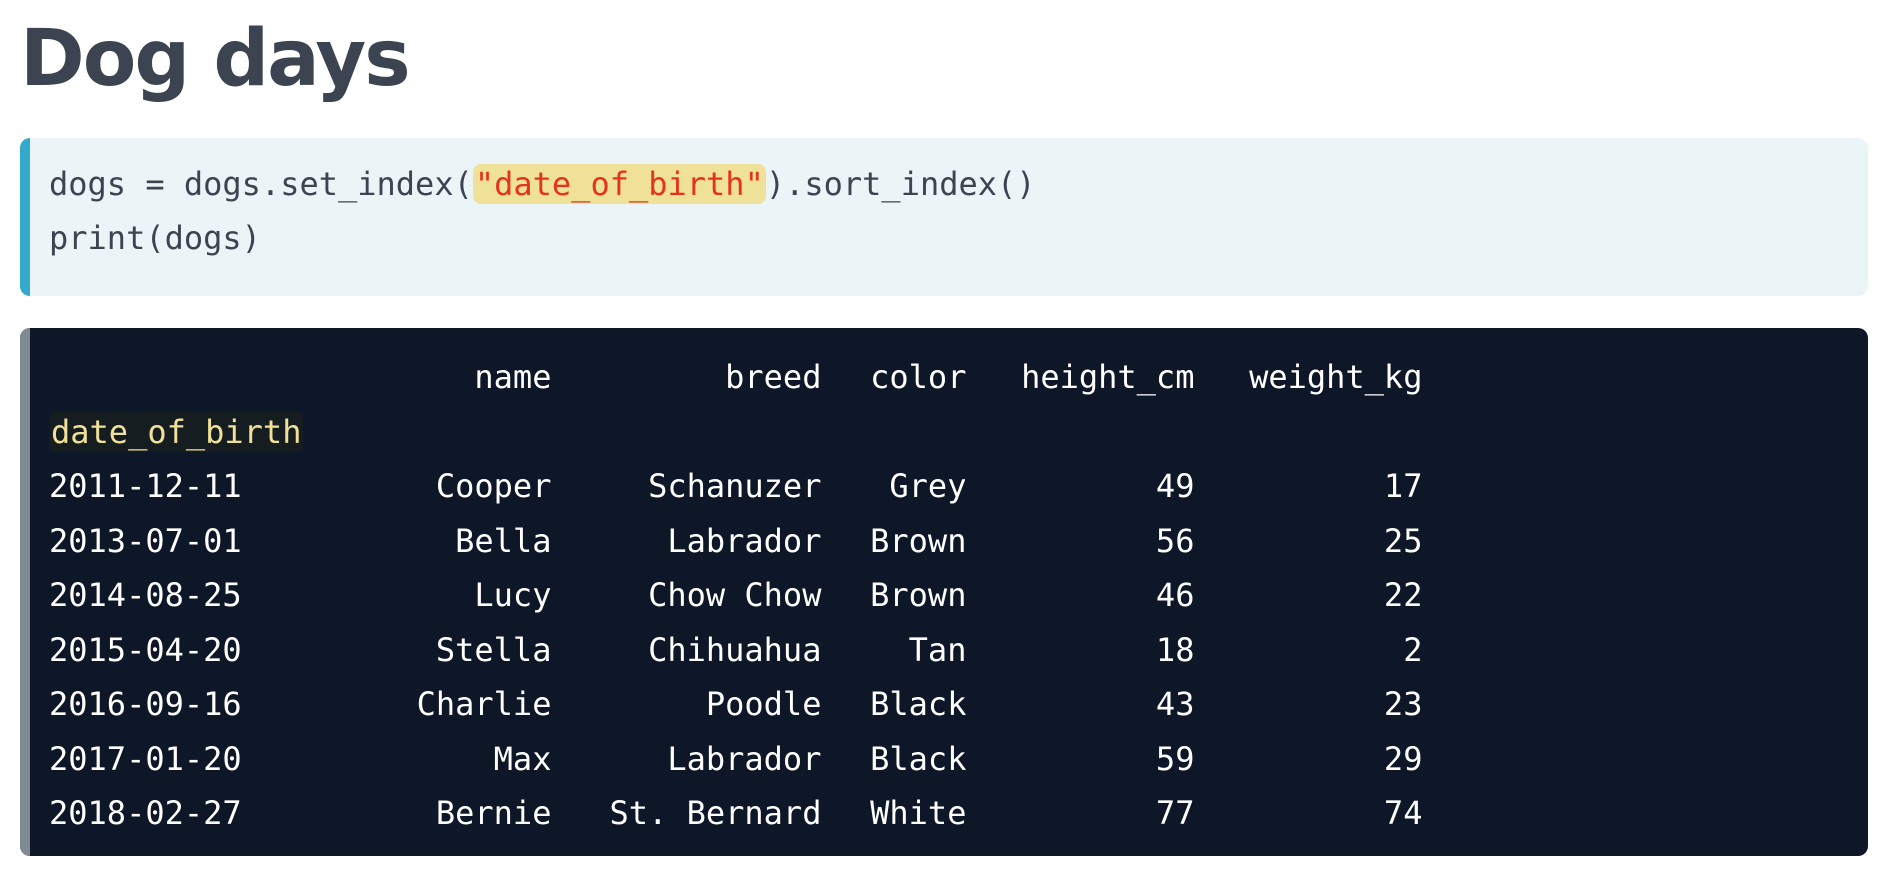 The image size is (1890, 888). I want to click on index-name-cell: date_of_birth, so click(176, 432).